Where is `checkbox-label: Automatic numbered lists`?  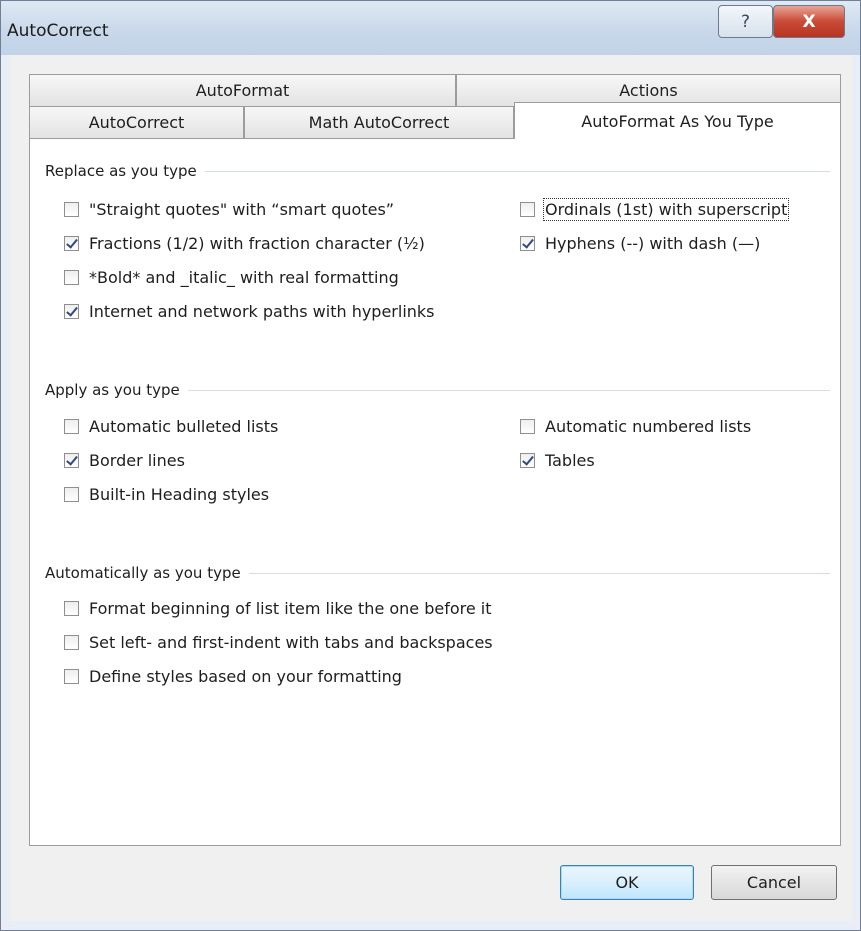 checkbox-label: Automatic numbered lists is located at coordinates (648, 426).